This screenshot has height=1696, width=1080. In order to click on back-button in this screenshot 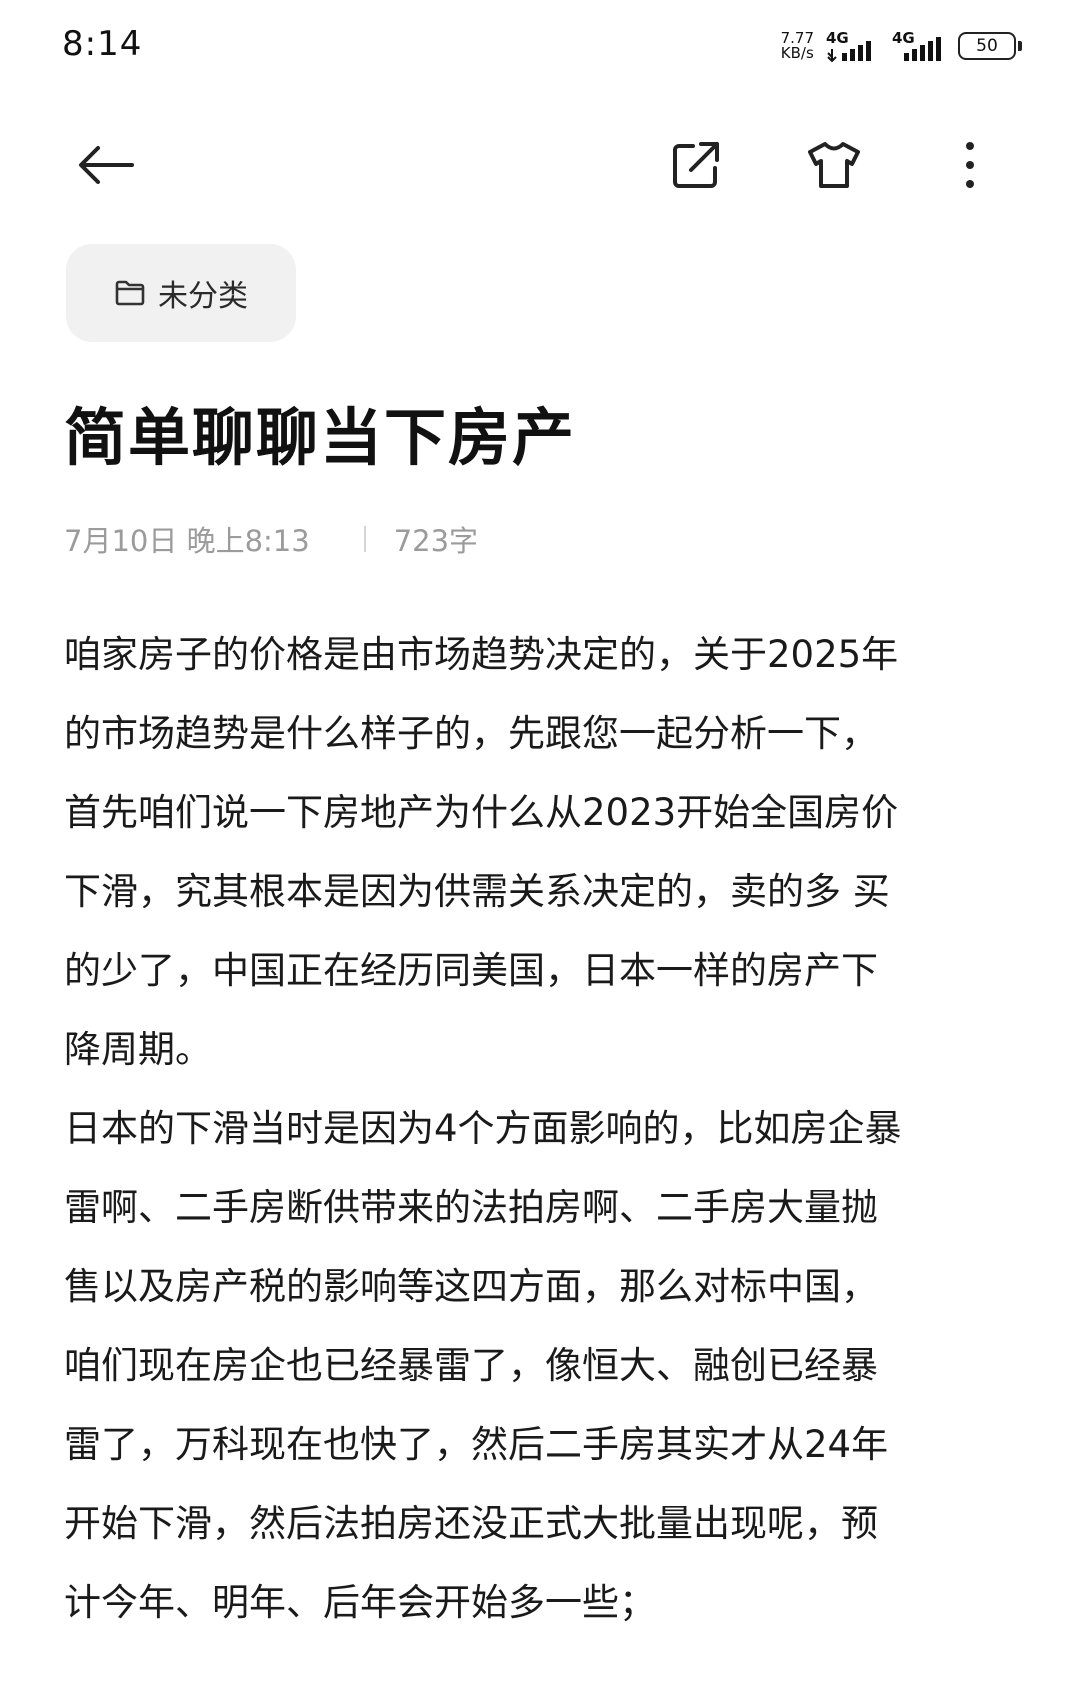, I will do `click(106, 165)`.